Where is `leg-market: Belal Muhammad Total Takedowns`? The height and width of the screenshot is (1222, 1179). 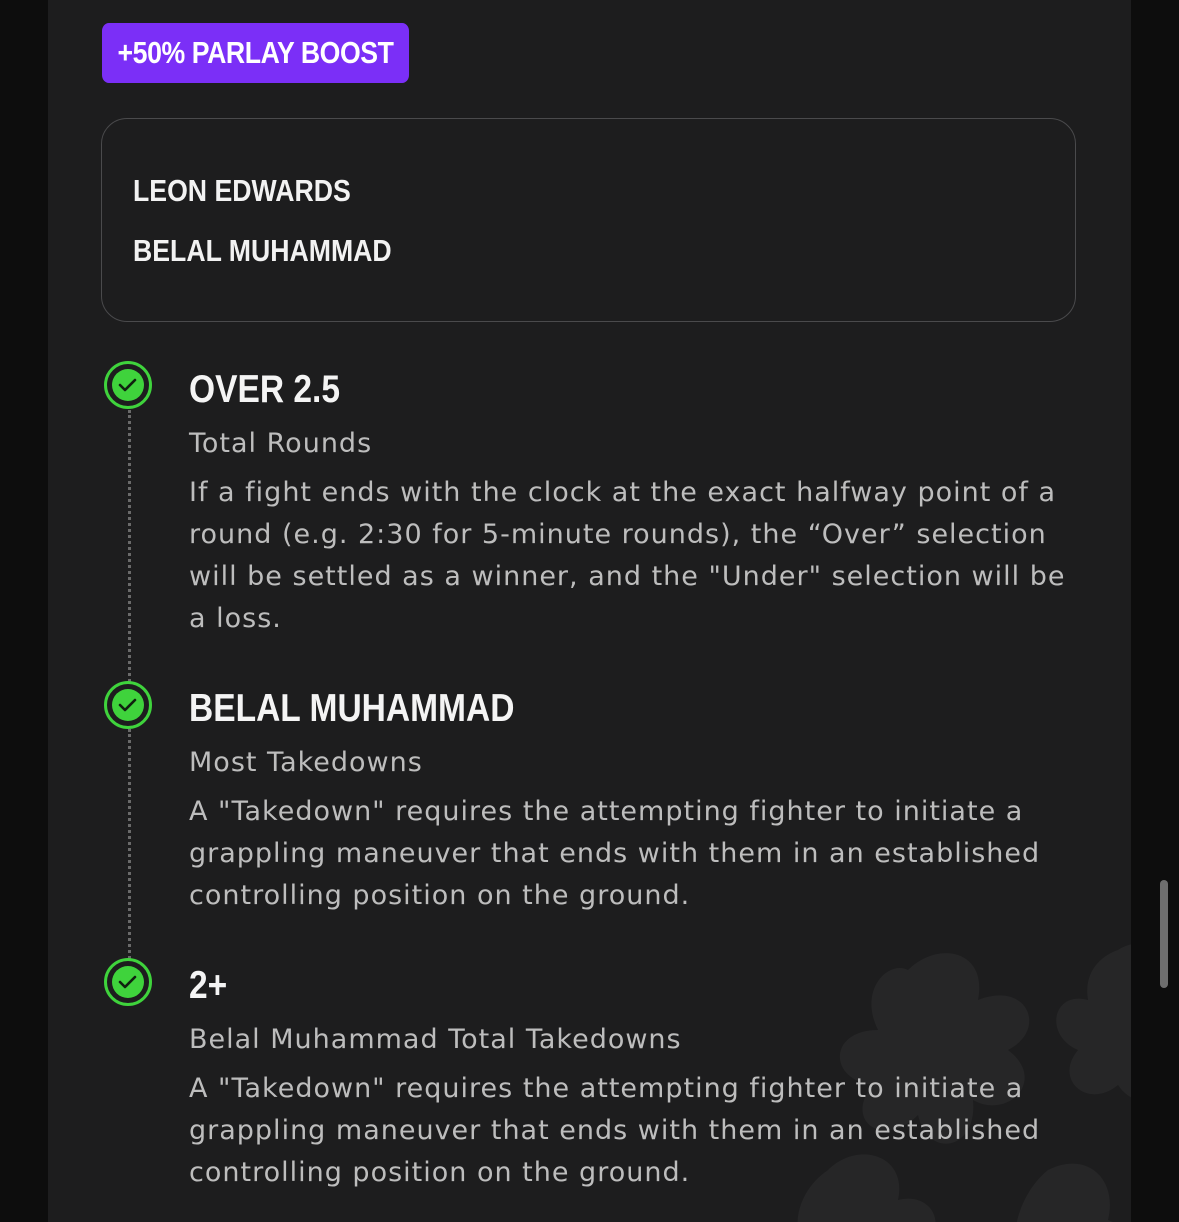 leg-market: Belal Muhammad Total Takedowns is located at coordinates (435, 1039).